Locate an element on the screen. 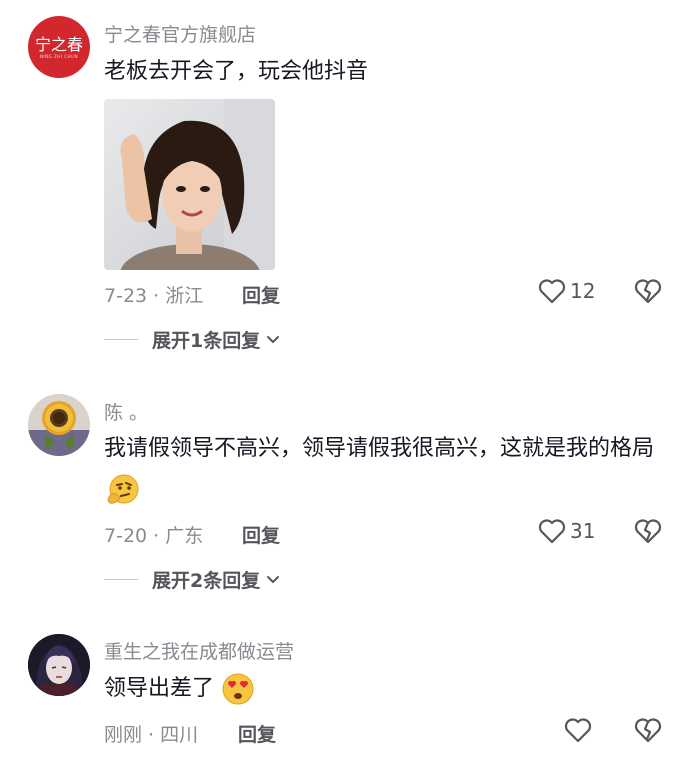  comment-meta: 刚刚 · 四川 is located at coordinates (151, 735).